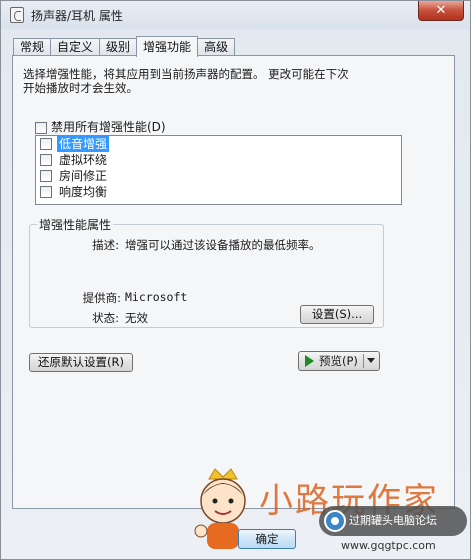 The height and width of the screenshot is (560, 471). What do you see at coordinates (218, 144) in the screenshot?
I see `list-item: 低音增强` at bounding box center [218, 144].